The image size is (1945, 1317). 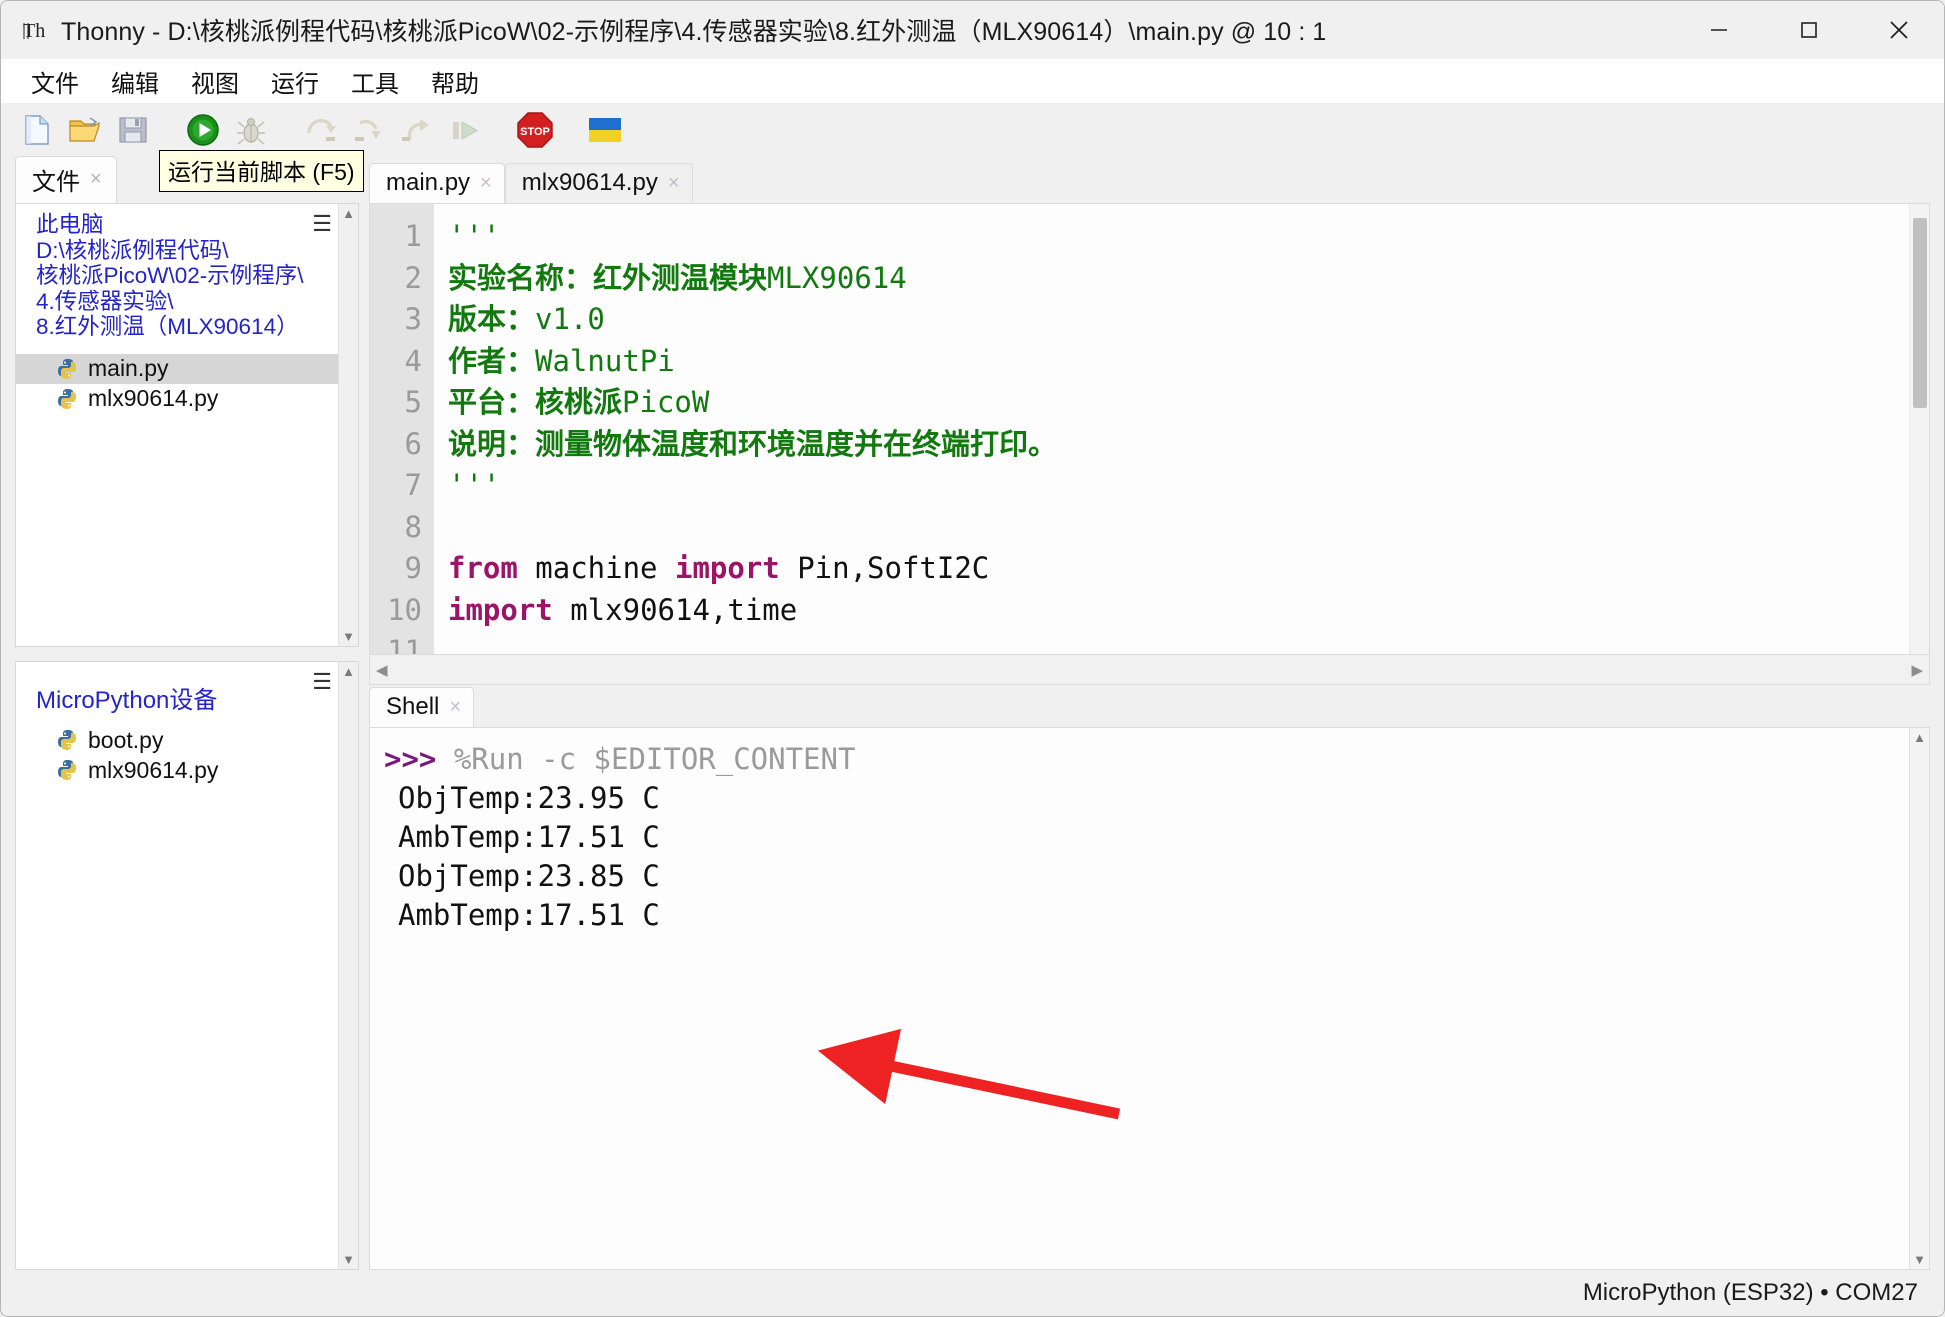 What do you see at coordinates (85, 132) in the screenshot?
I see `open-file-button` at bounding box center [85, 132].